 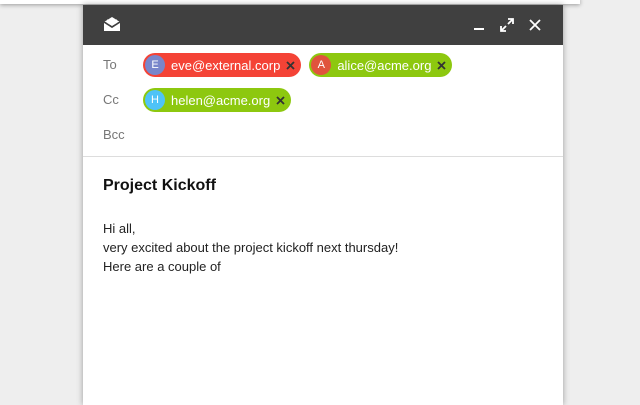 I want to click on bcc-label: Bcc, so click(x=114, y=134).